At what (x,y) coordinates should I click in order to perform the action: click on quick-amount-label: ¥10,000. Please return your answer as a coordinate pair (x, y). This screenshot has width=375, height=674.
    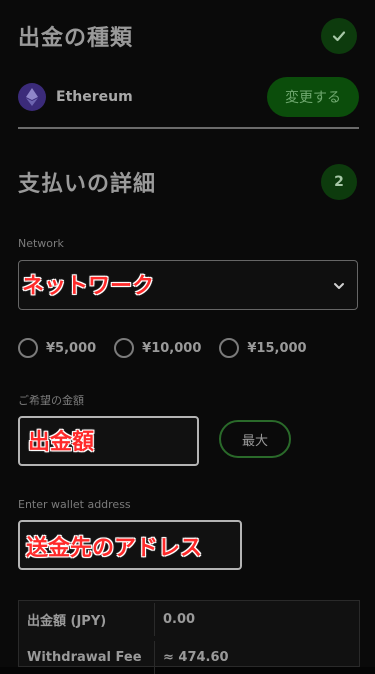
    Looking at the image, I should click on (172, 348).